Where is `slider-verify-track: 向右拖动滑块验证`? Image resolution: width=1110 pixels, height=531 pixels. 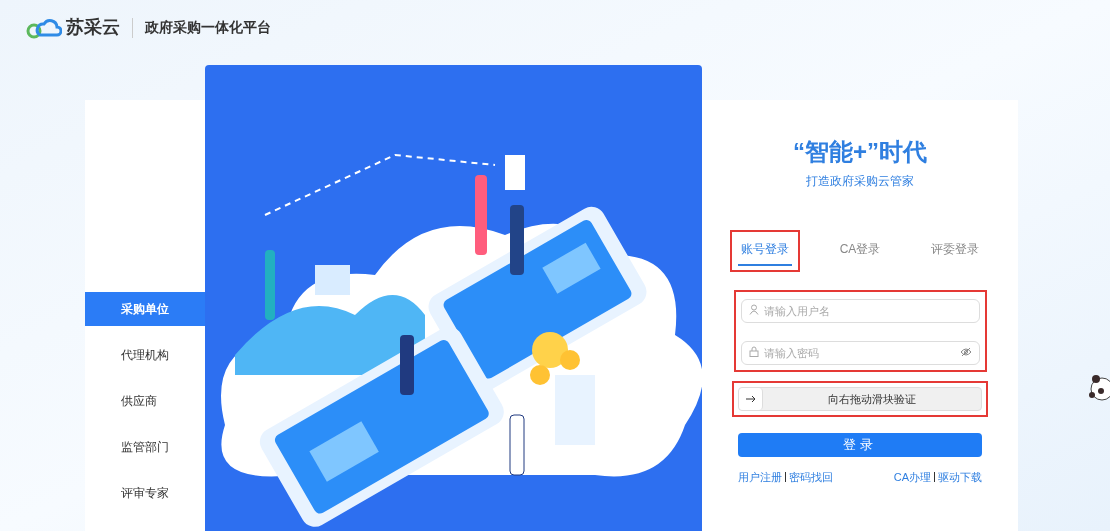
slider-verify-track: 向右拖动滑块验证 is located at coordinates (860, 399).